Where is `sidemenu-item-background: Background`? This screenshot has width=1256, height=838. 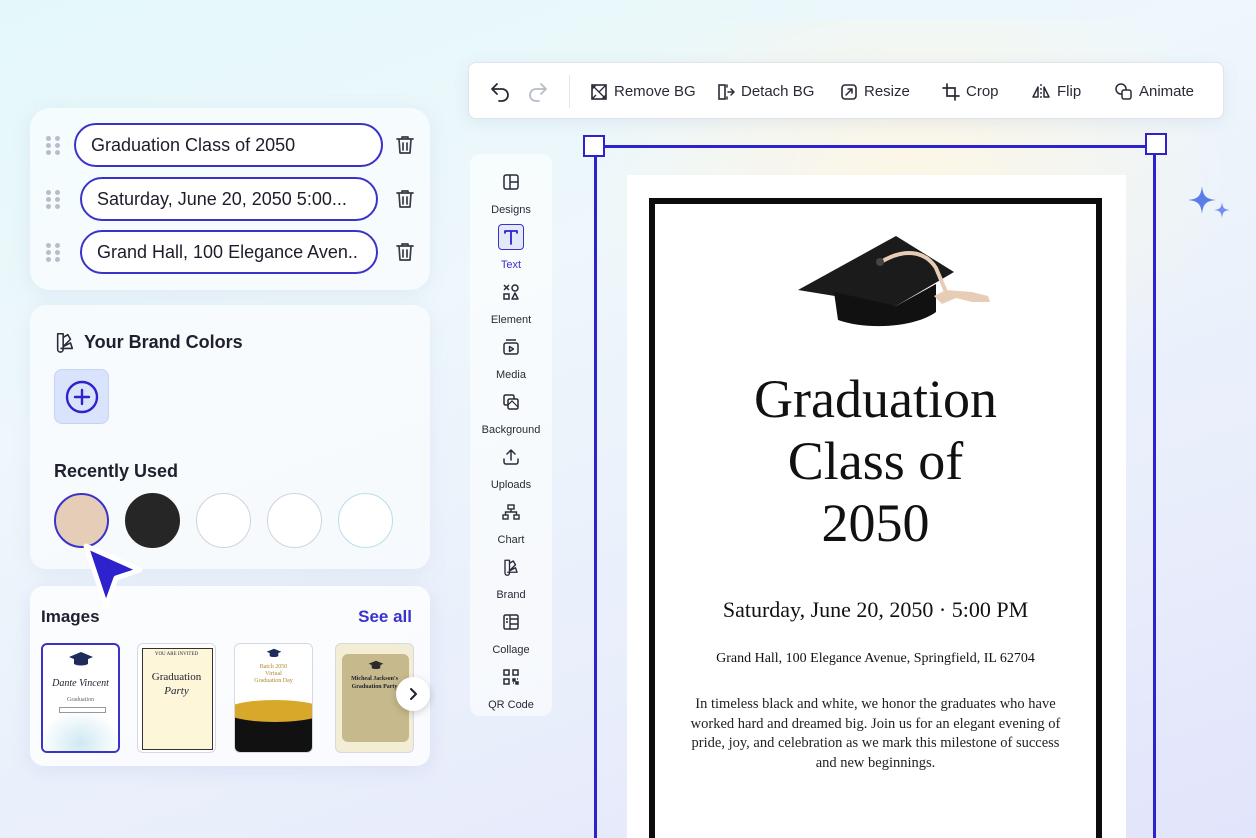 sidemenu-item-background: Background is located at coordinates (511, 410).